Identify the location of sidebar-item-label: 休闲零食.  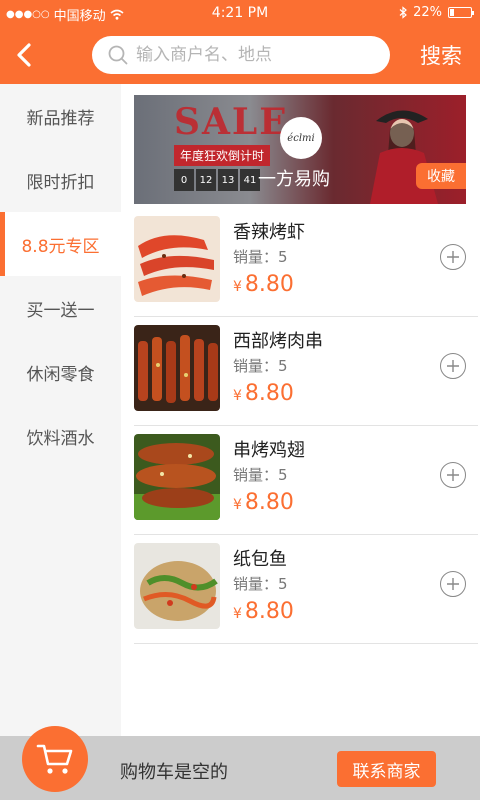
(60, 374).